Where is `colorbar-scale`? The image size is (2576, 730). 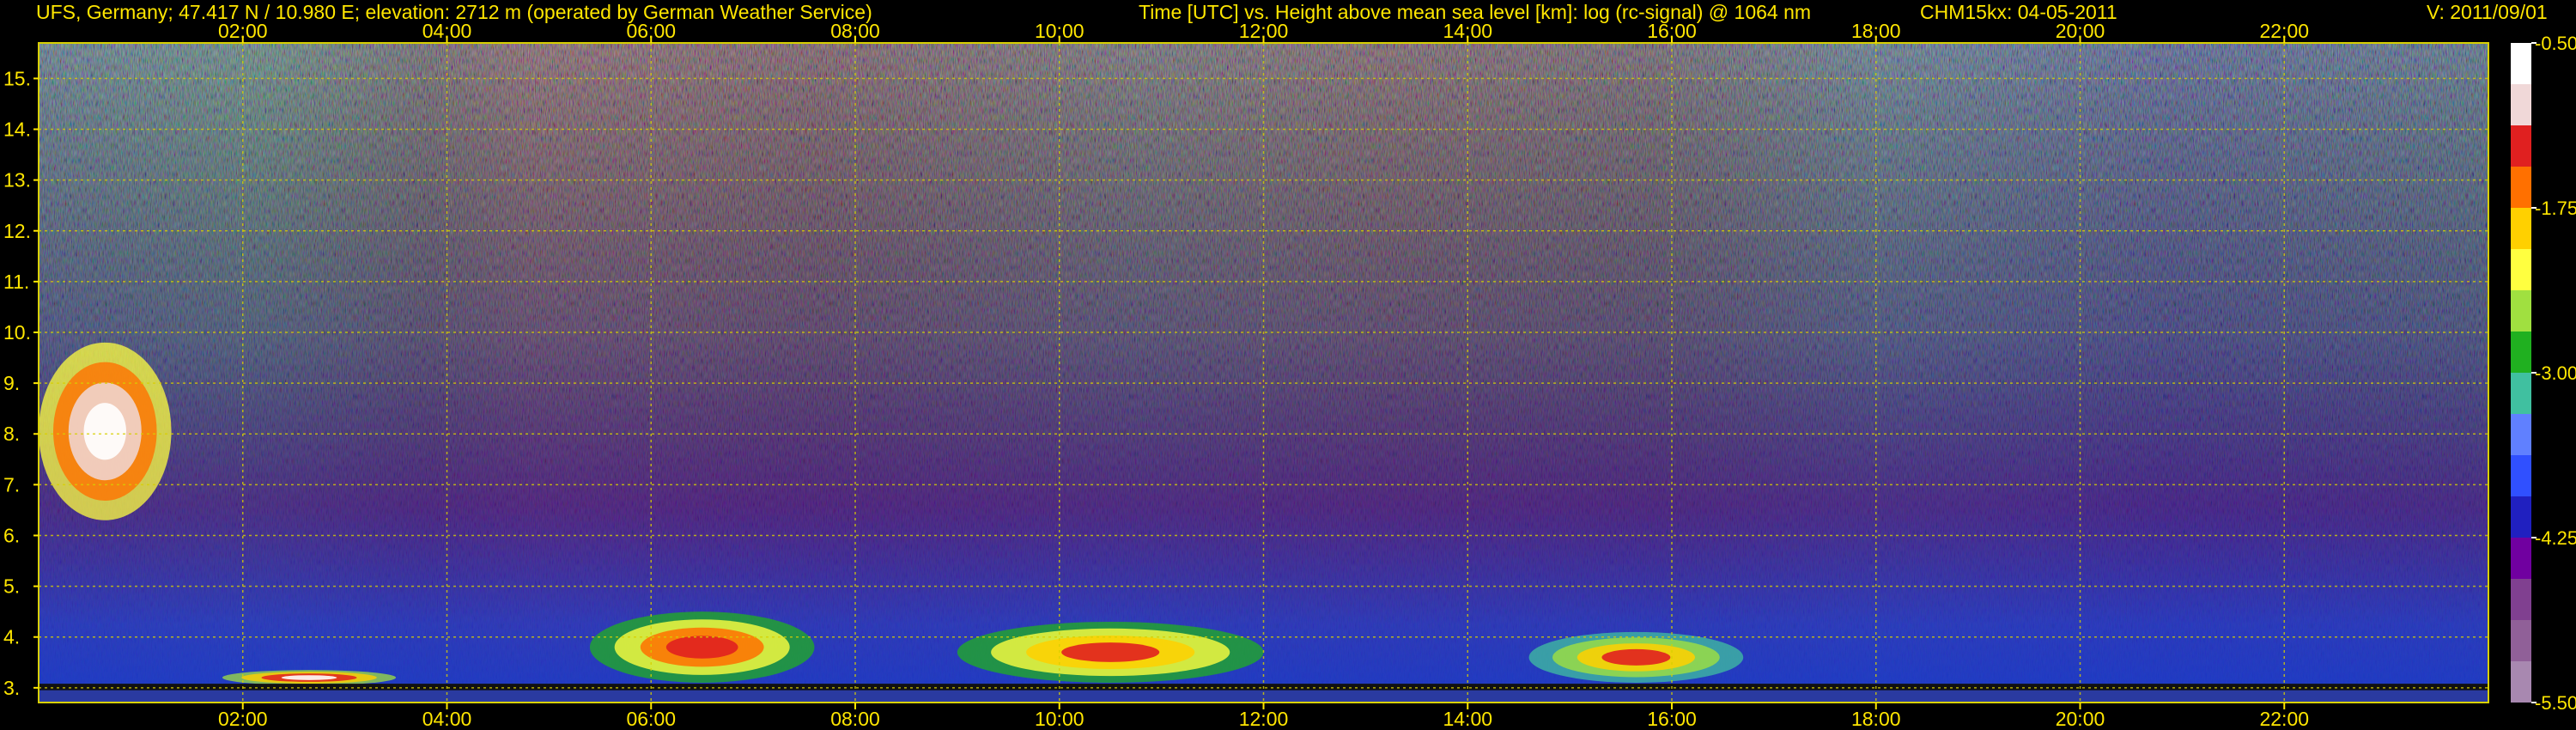
colorbar-scale is located at coordinates (2521, 373).